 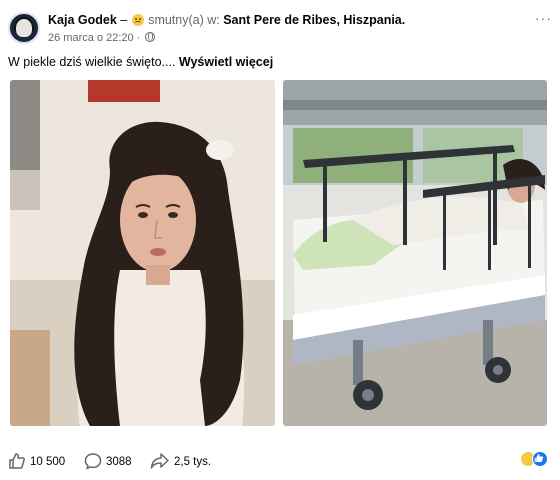 I want to click on post-meta: 26 marca o 22:20 ·, so click(x=102, y=38).